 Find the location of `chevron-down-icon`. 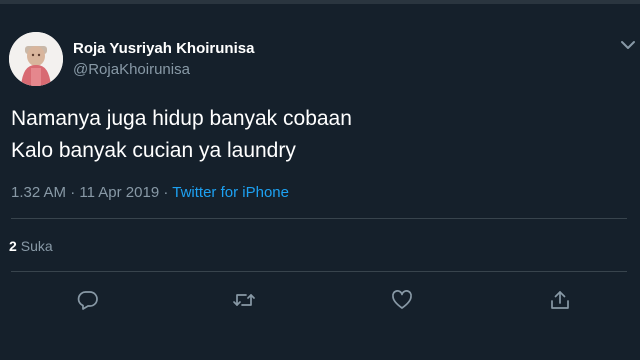

chevron-down-icon is located at coordinates (628, 45).